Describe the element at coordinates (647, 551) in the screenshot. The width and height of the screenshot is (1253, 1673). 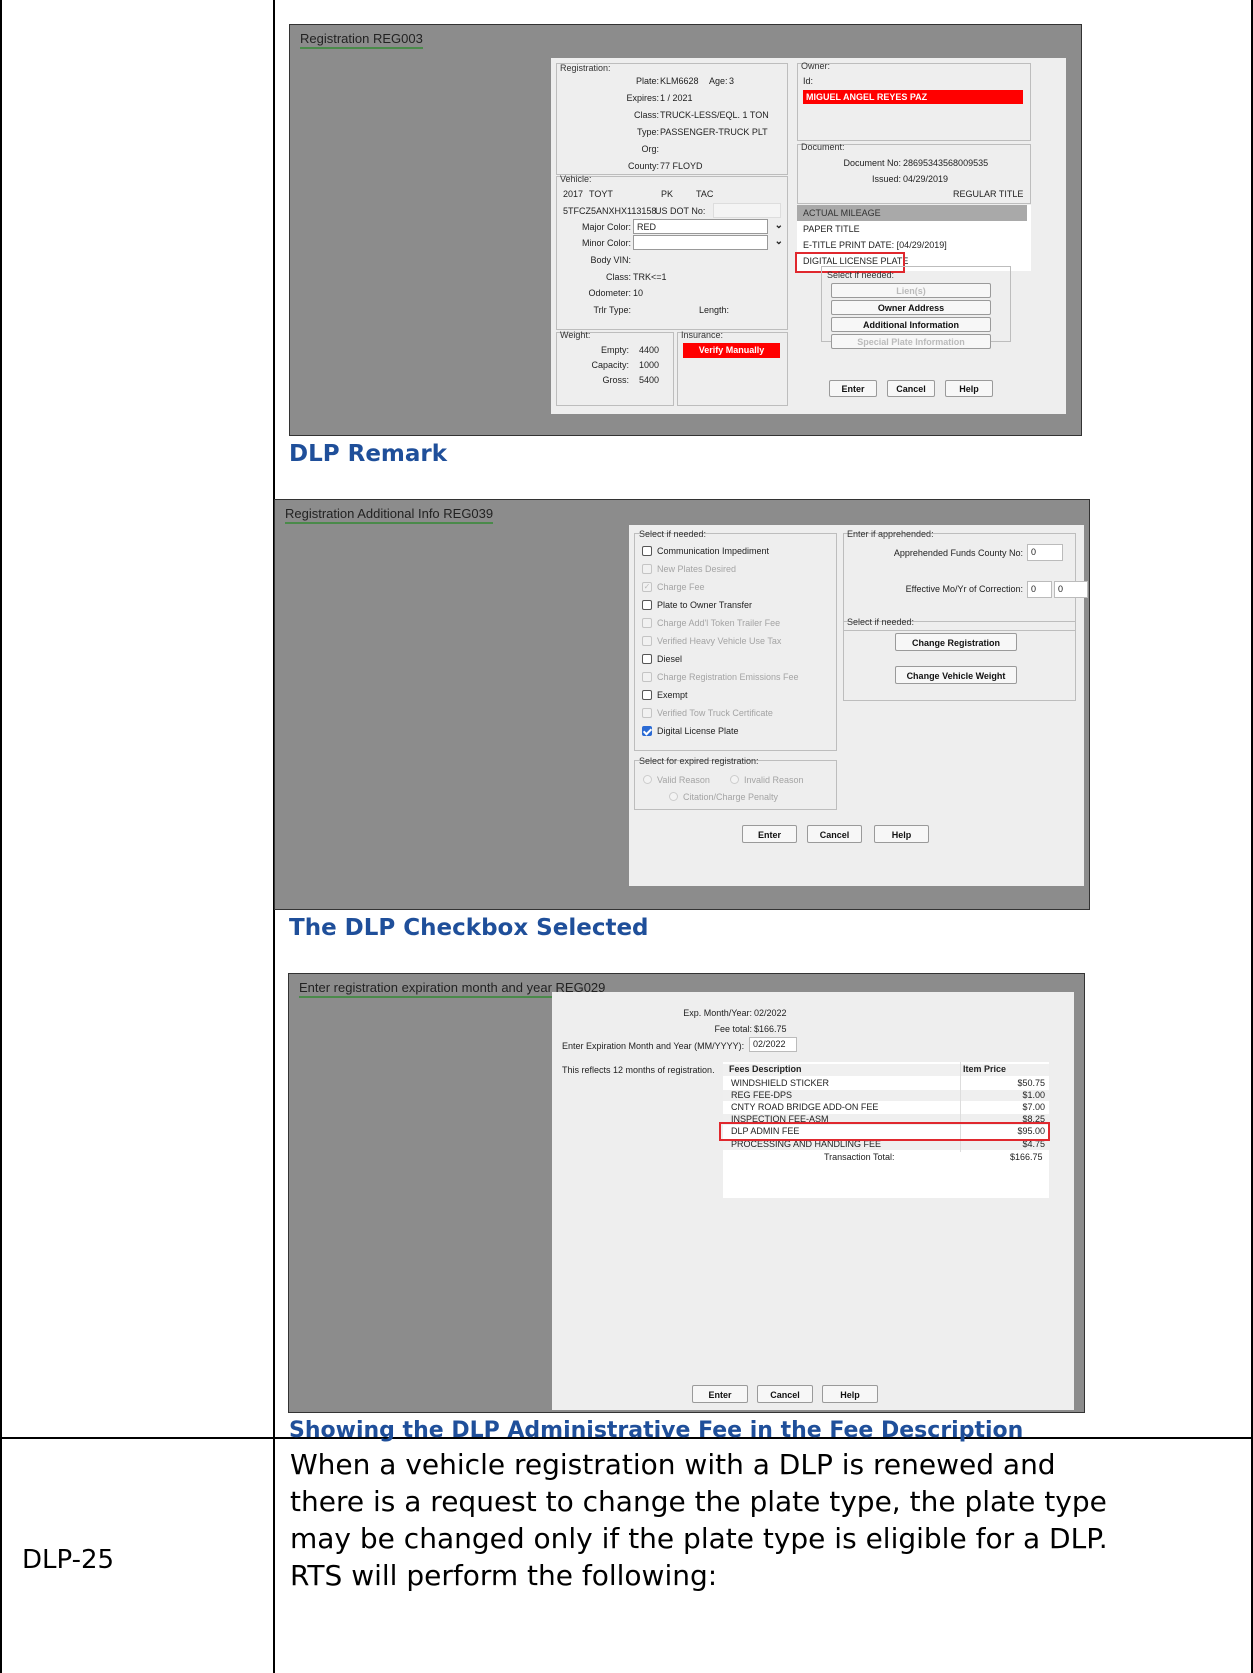
I see `checkbox-communication-impediment` at that location.